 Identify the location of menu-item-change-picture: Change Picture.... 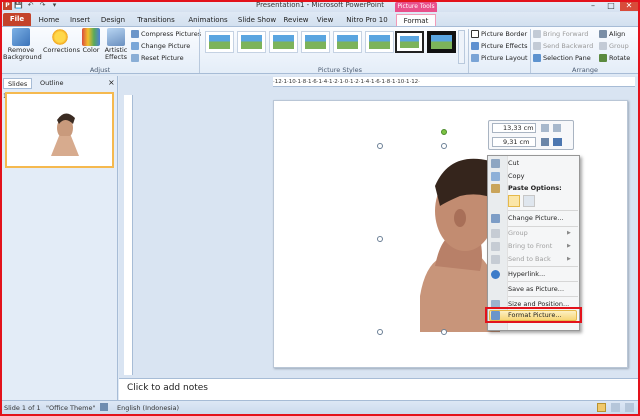
(543, 218).